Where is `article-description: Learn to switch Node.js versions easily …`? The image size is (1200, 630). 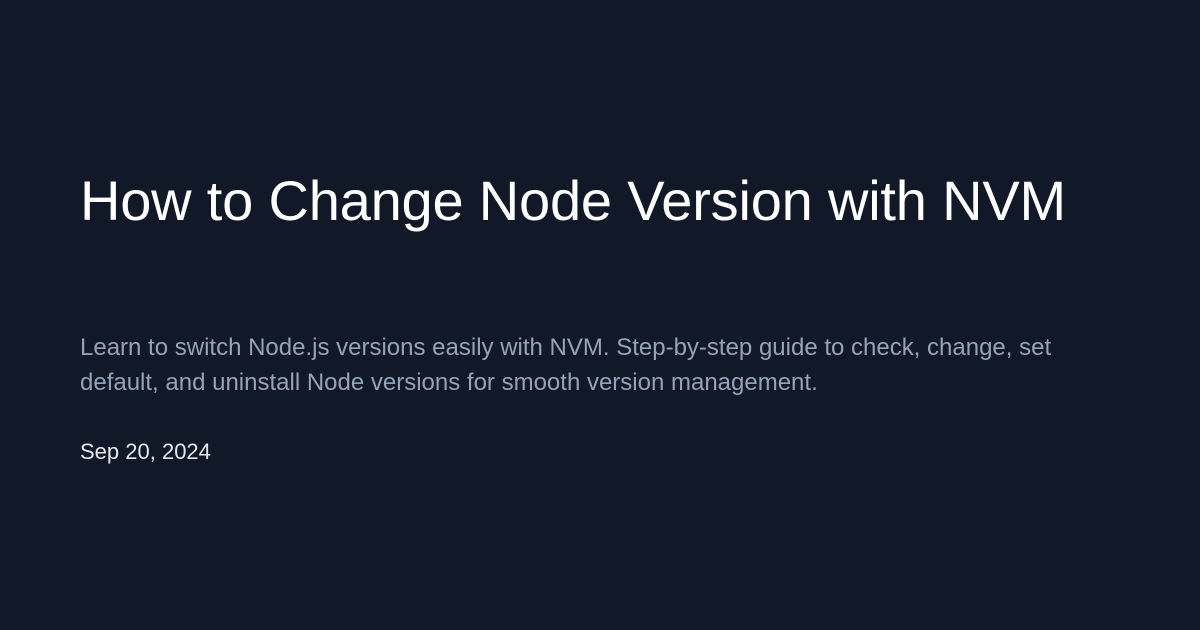 article-description: Learn to switch Node.js versions easily … is located at coordinates (566, 365).